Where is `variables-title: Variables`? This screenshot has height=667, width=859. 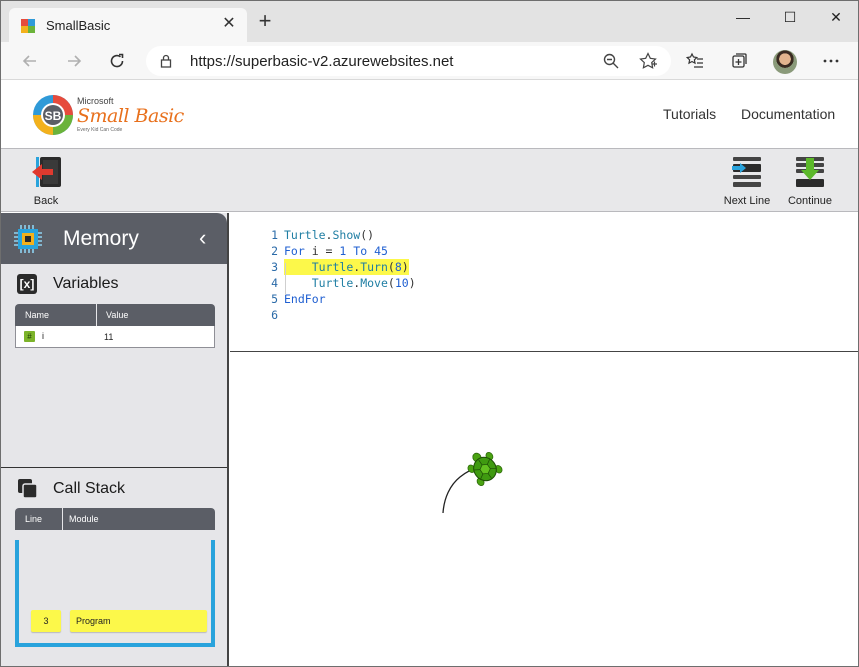 variables-title: Variables is located at coordinates (86, 283).